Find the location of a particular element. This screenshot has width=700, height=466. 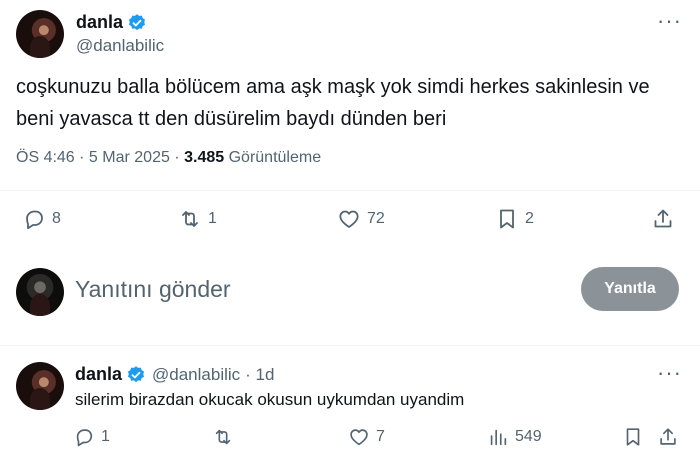

reply-views-action: 549 is located at coordinates (514, 437).